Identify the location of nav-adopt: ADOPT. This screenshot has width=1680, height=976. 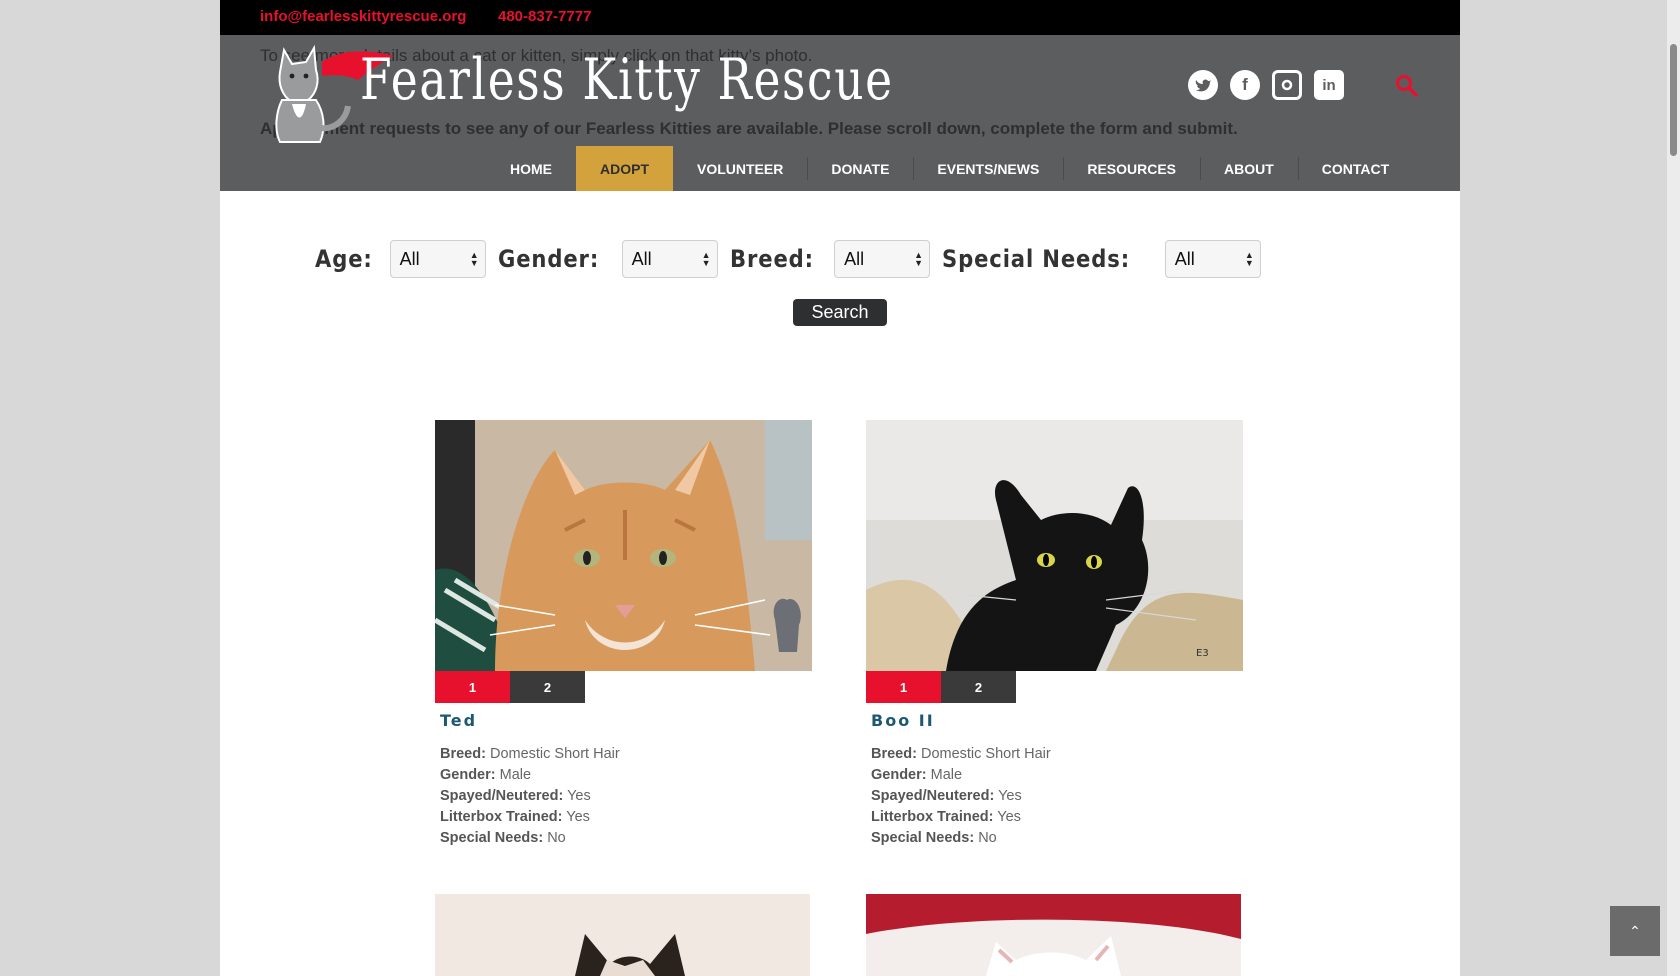
(624, 168).